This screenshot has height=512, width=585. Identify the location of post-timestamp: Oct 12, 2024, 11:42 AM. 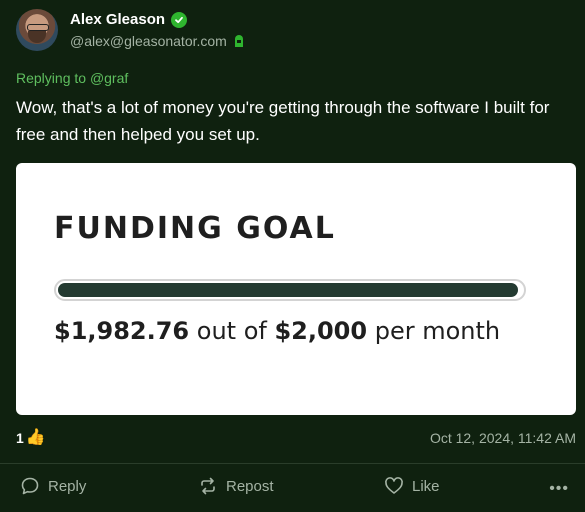
(503, 438).